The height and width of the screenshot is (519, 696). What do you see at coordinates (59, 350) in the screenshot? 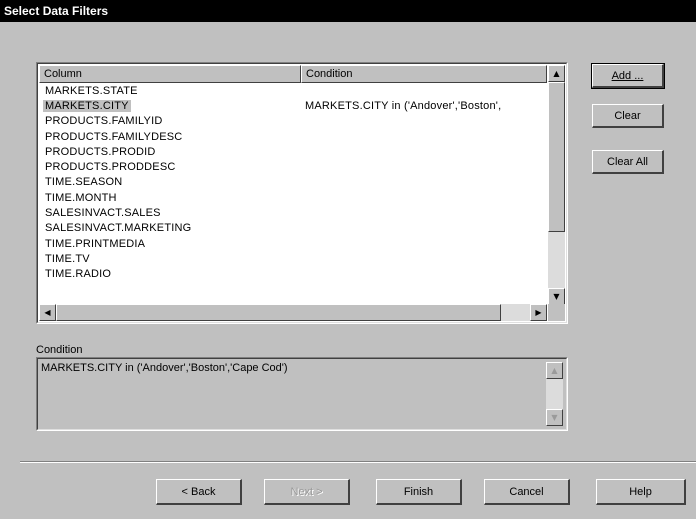
I see `condition-label: Condition` at bounding box center [59, 350].